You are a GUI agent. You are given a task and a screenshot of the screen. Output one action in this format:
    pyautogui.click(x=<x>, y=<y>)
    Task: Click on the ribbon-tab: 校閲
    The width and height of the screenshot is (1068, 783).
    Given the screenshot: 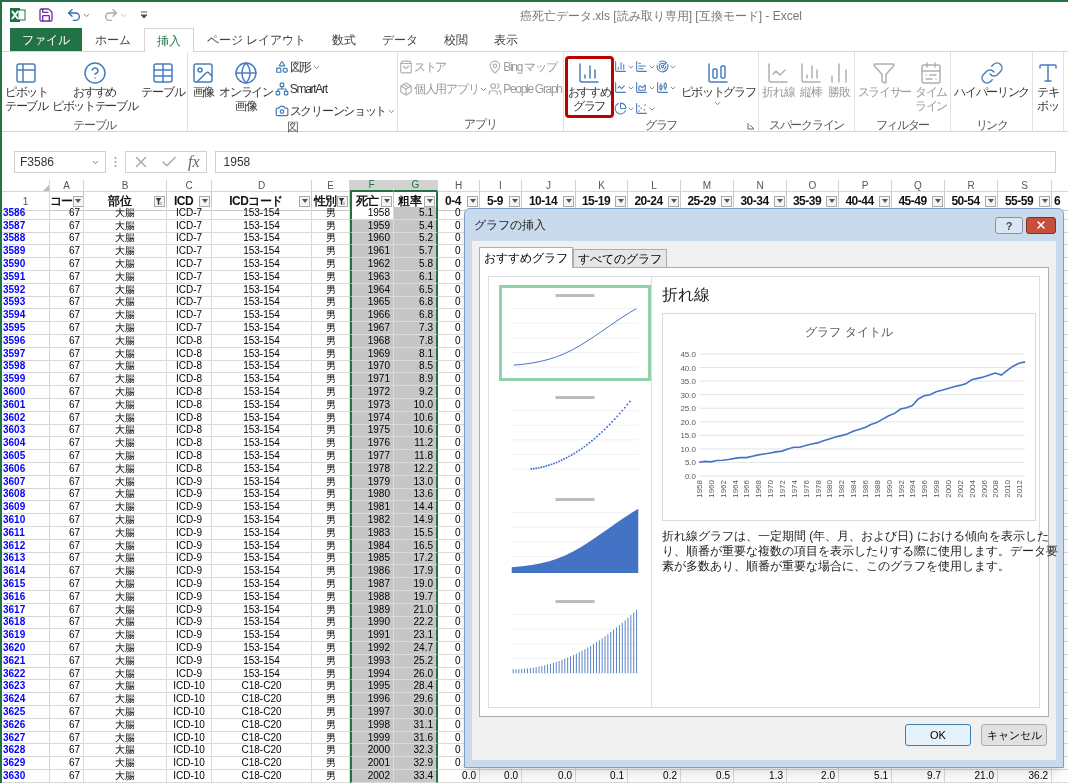 What is the action you would take?
    pyautogui.click(x=456, y=39)
    